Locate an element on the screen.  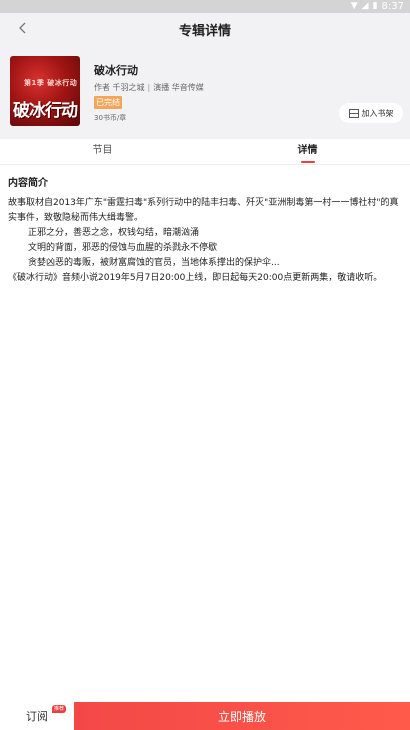
author-name: 千羽之城 is located at coordinates (129, 87).